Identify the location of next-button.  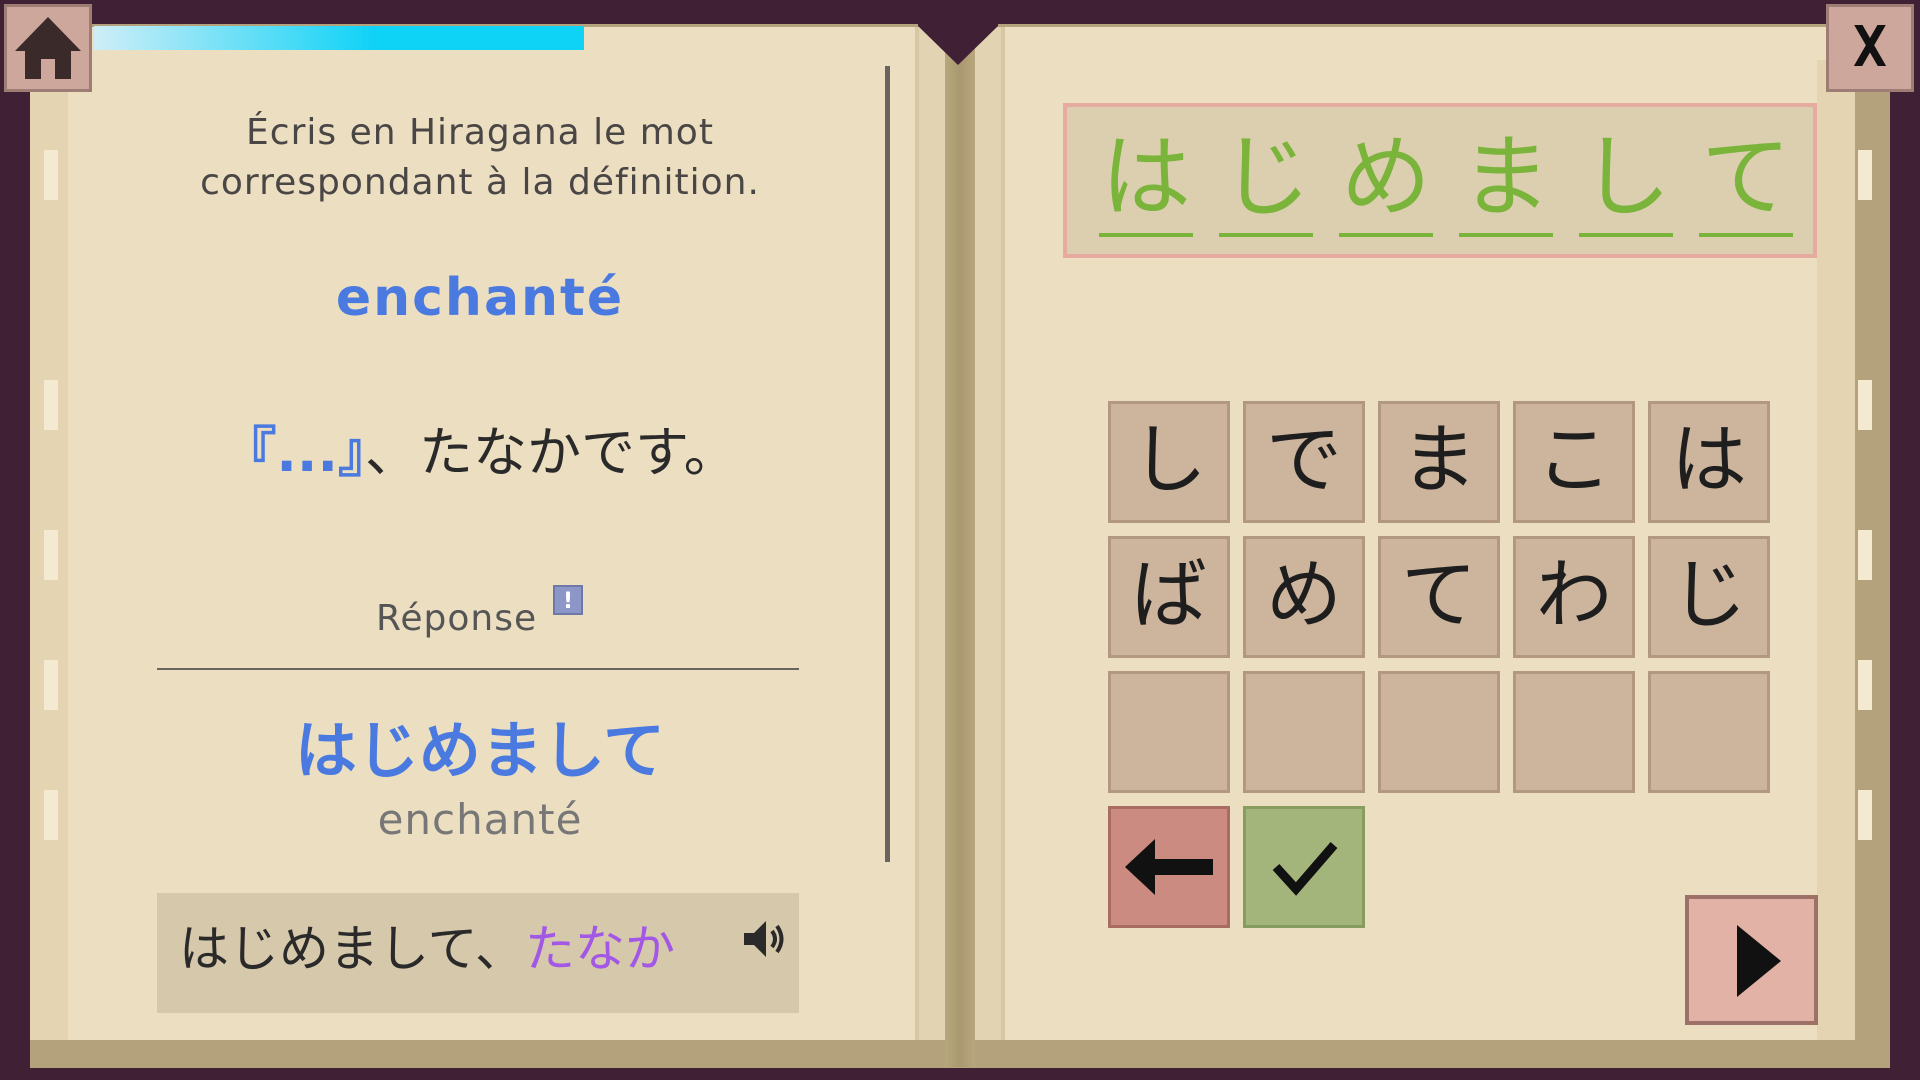
(1751, 960).